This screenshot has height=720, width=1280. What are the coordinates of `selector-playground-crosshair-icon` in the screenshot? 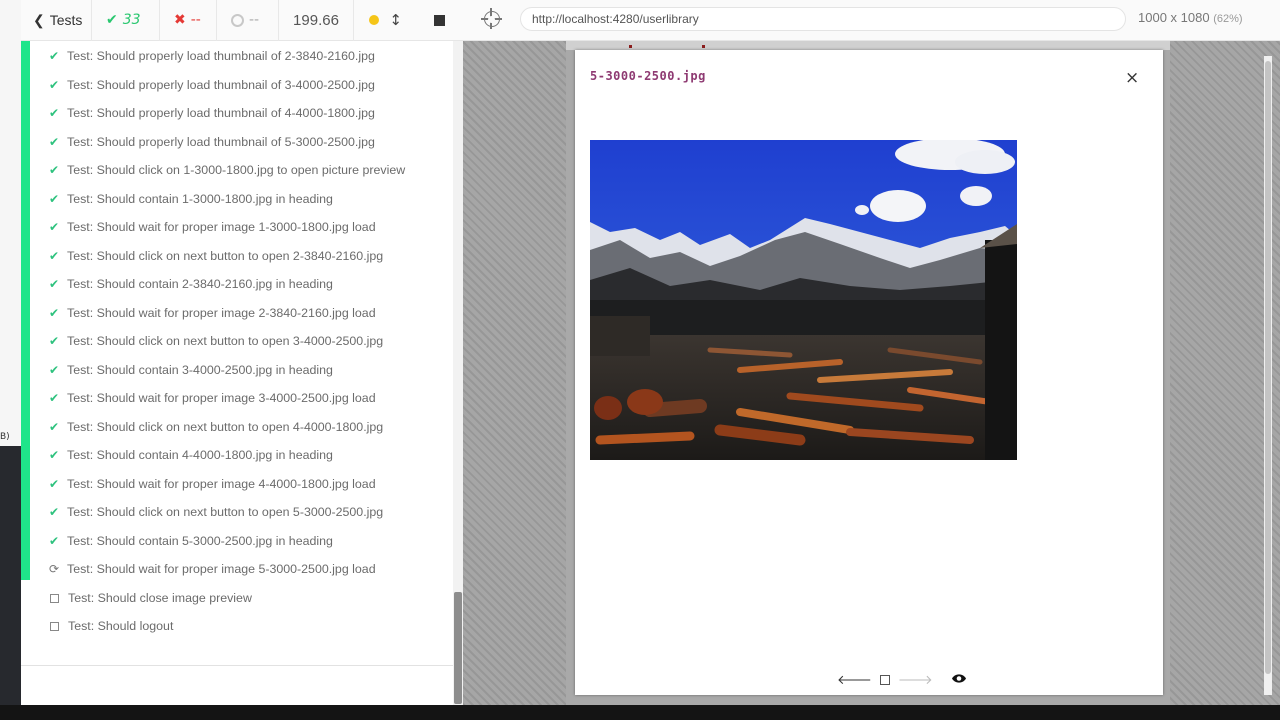 It's located at (491, 18).